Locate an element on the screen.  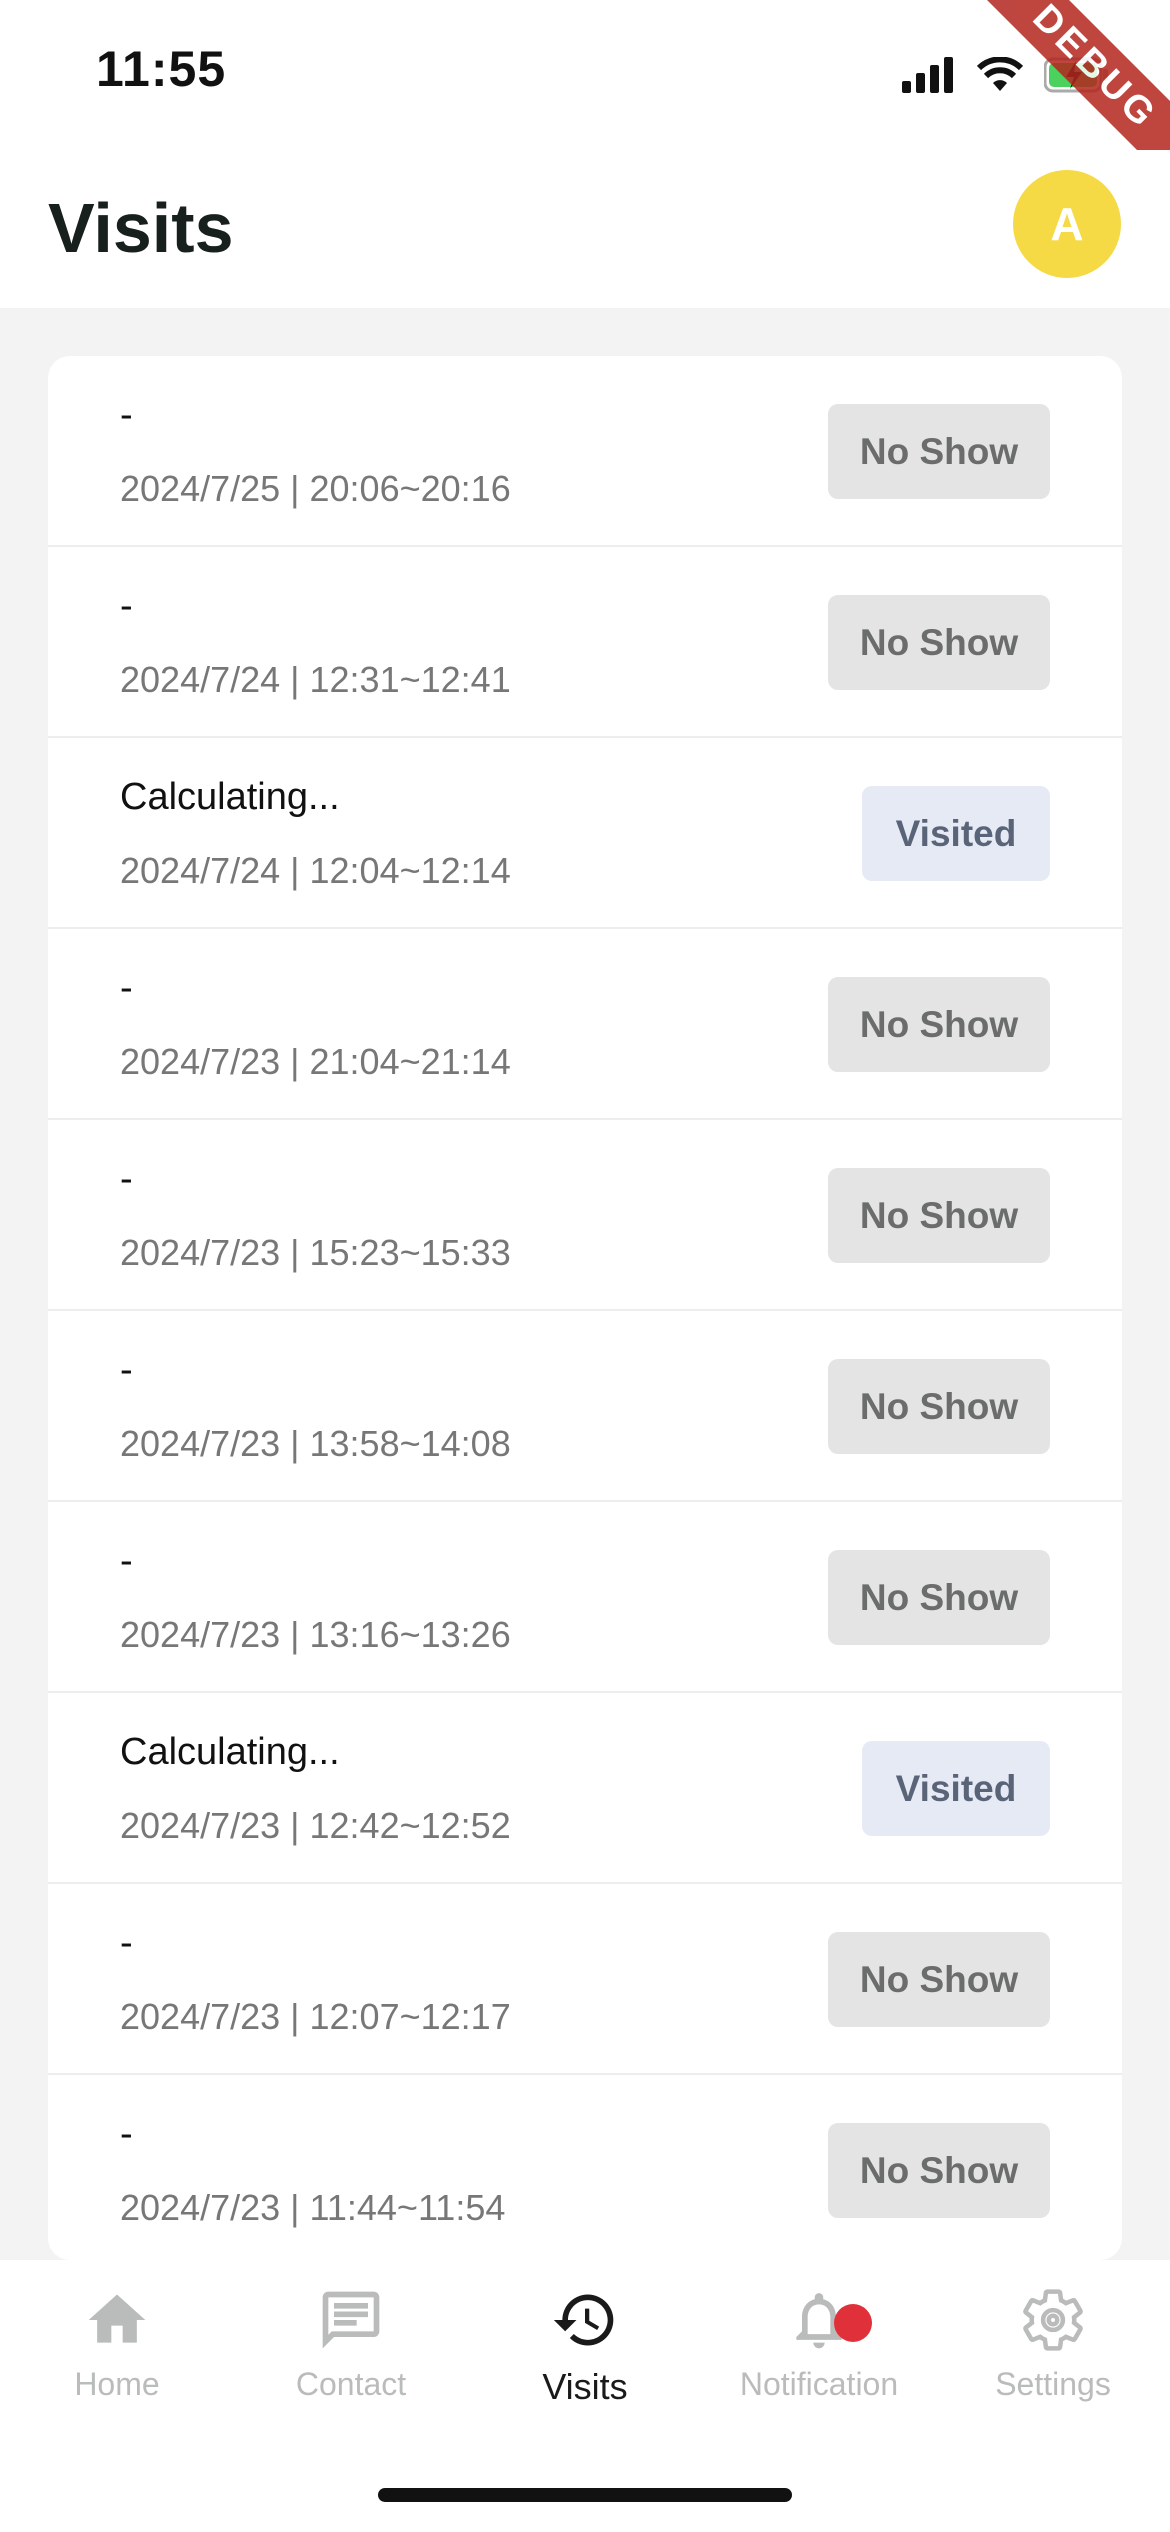
nav-contact-label: Contact is located at coordinates (351, 2384).